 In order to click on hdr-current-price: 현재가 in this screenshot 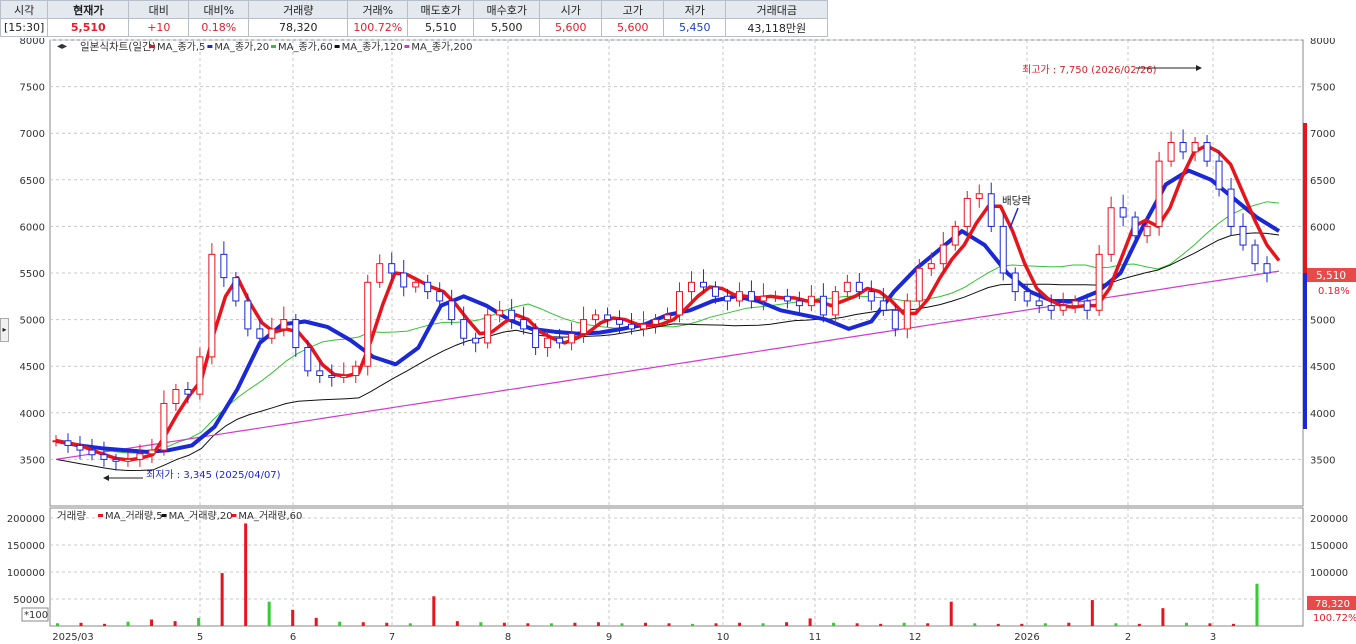, I will do `click(88, 9)`.